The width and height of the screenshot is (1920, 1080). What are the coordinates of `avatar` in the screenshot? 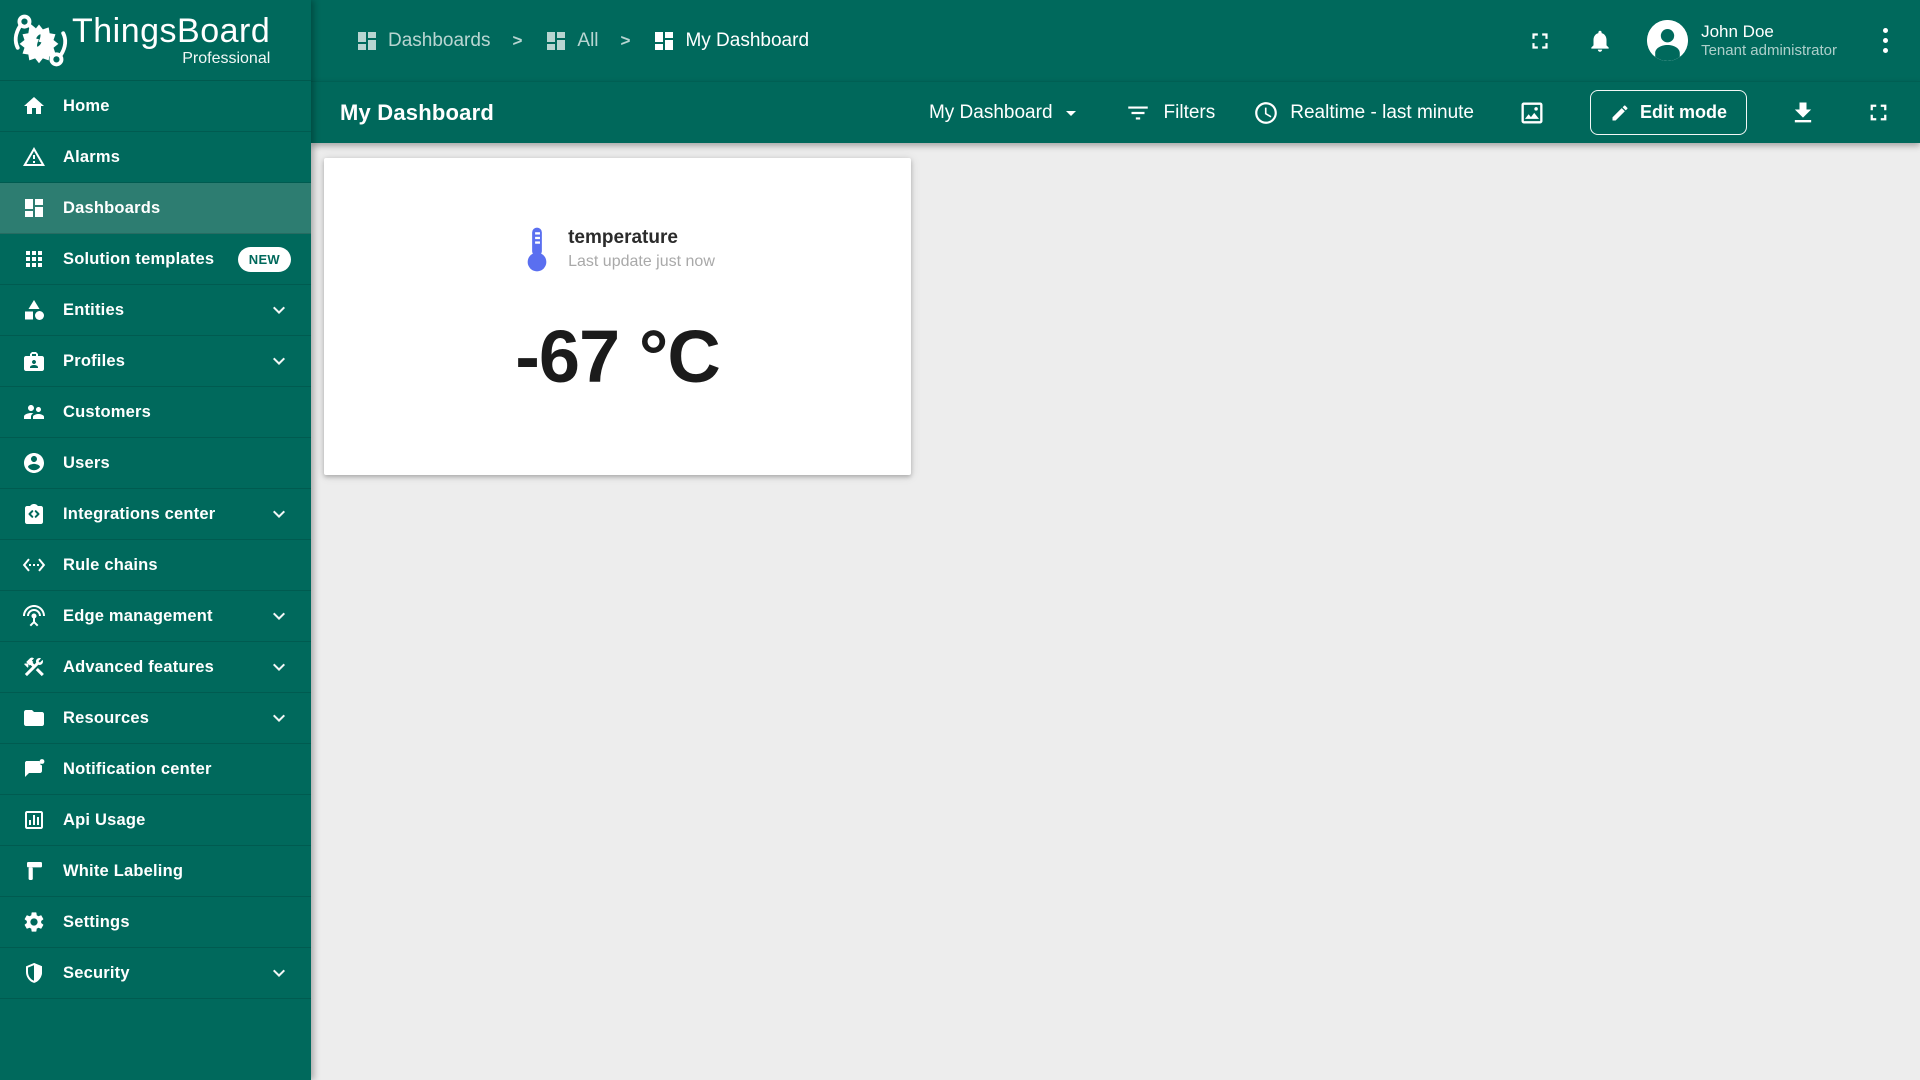 It's located at (1668, 40).